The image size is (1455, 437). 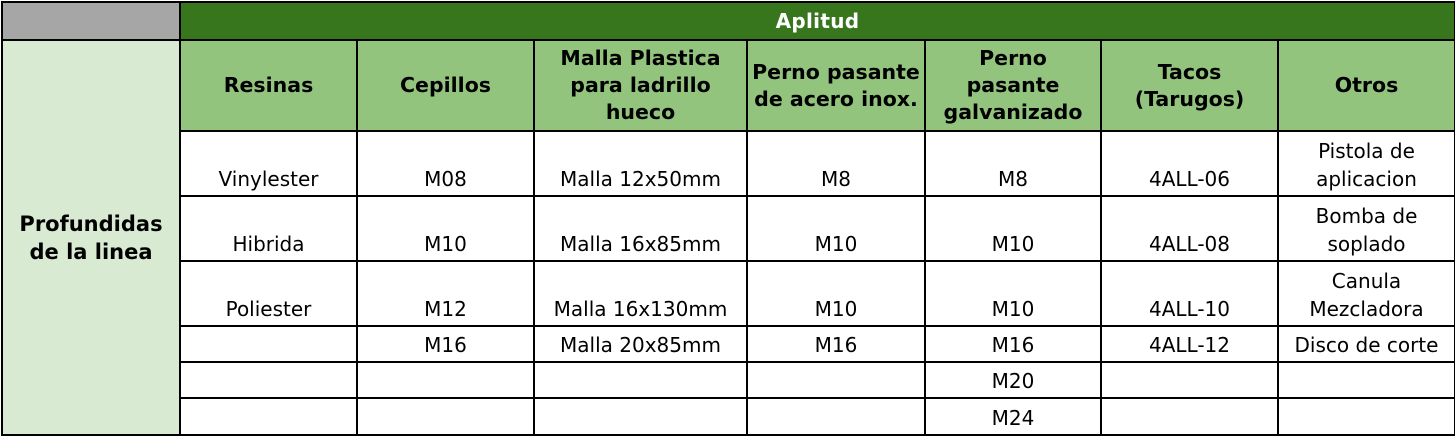 What do you see at coordinates (1013, 85) in the screenshot?
I see `column-header: Perno pasante galvanizado` at bounding box center [1013, 85].